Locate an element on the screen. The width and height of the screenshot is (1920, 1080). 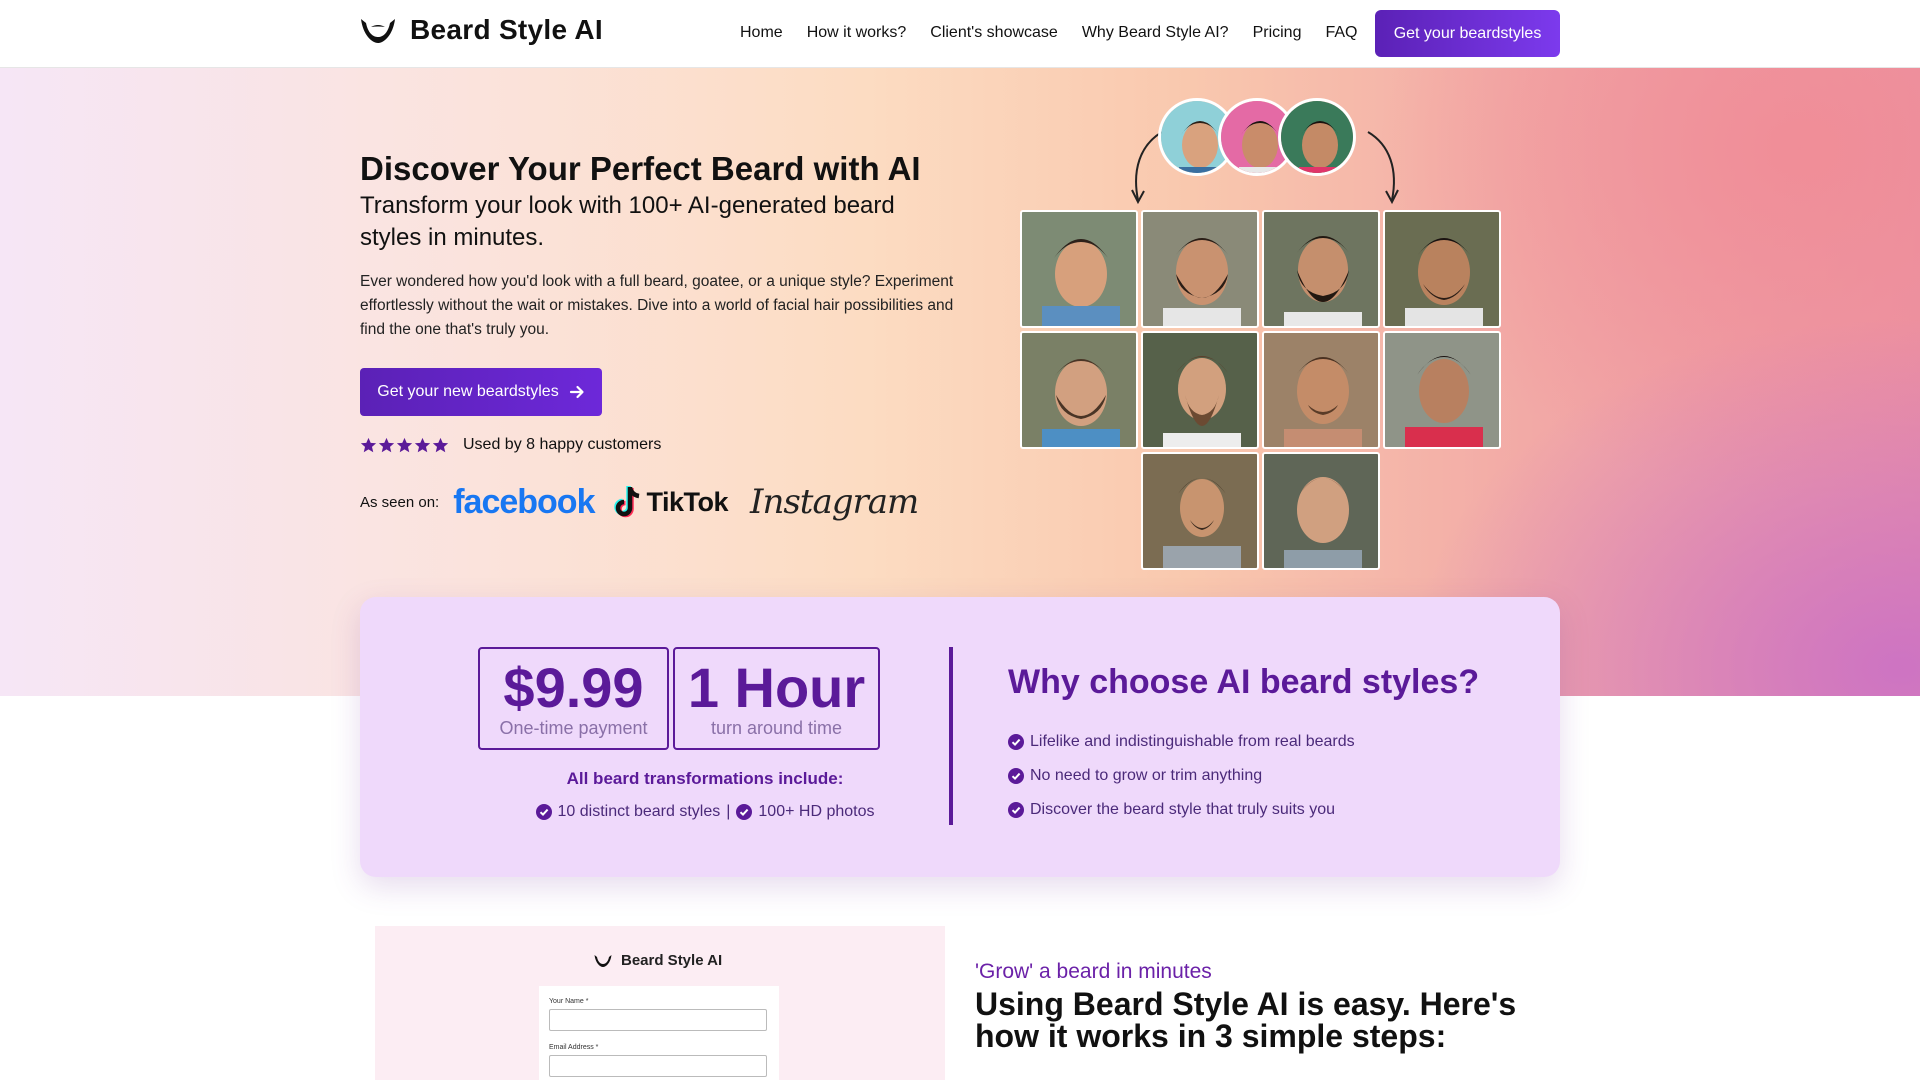
preview-brand: Beard Style AI is located at coordinates (657, 960).